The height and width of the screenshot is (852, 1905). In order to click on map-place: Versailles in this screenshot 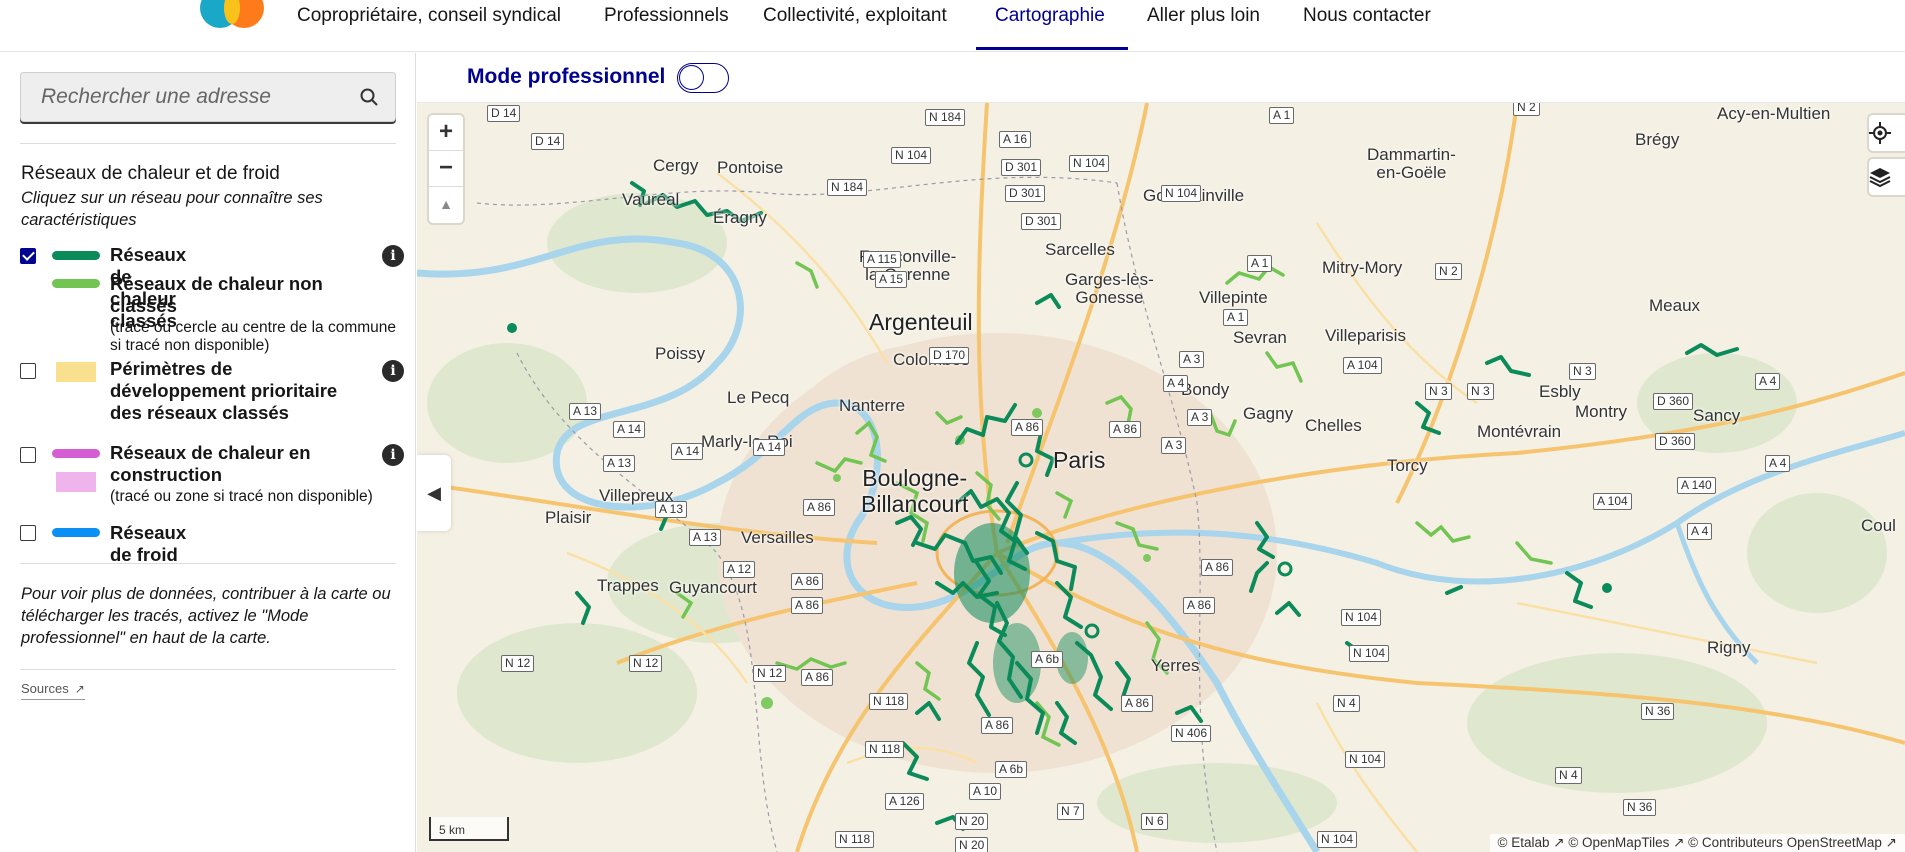, I will do `click(777, 537)`.